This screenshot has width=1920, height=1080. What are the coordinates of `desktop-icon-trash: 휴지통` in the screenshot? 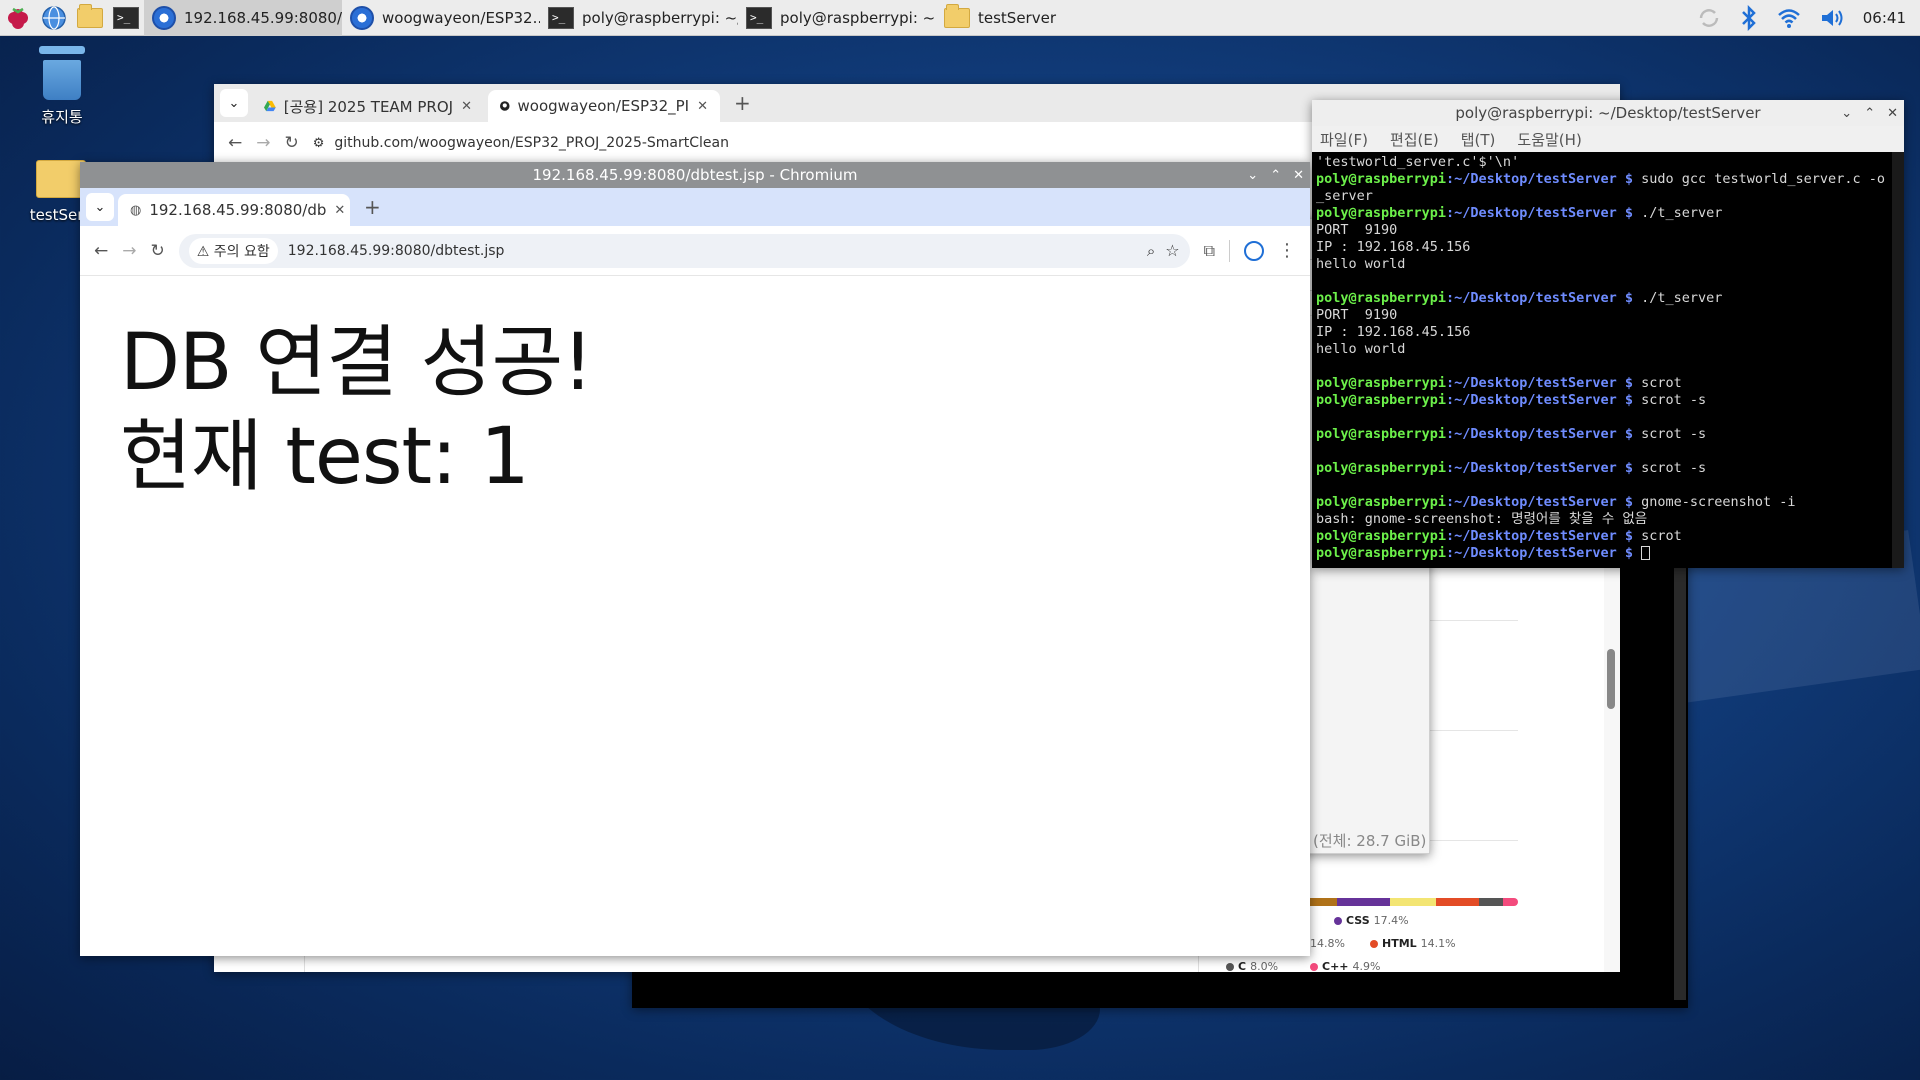 It's located at (62, 86).